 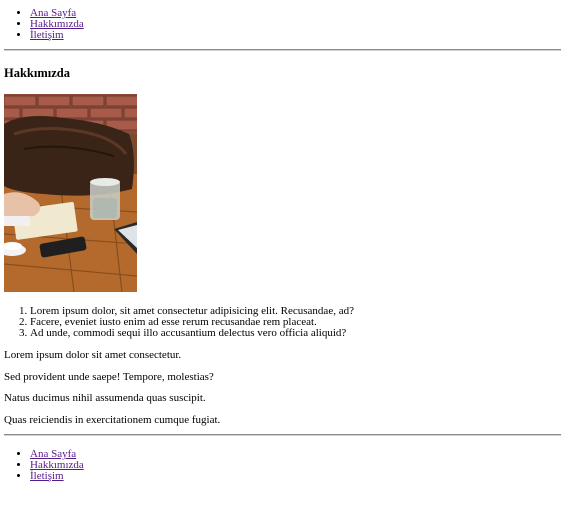 What do you see at coordinates (47, 476) in the screenshot?
I see `bottom-nav-link-contact: İletişim` at bounding box center [47, 476].